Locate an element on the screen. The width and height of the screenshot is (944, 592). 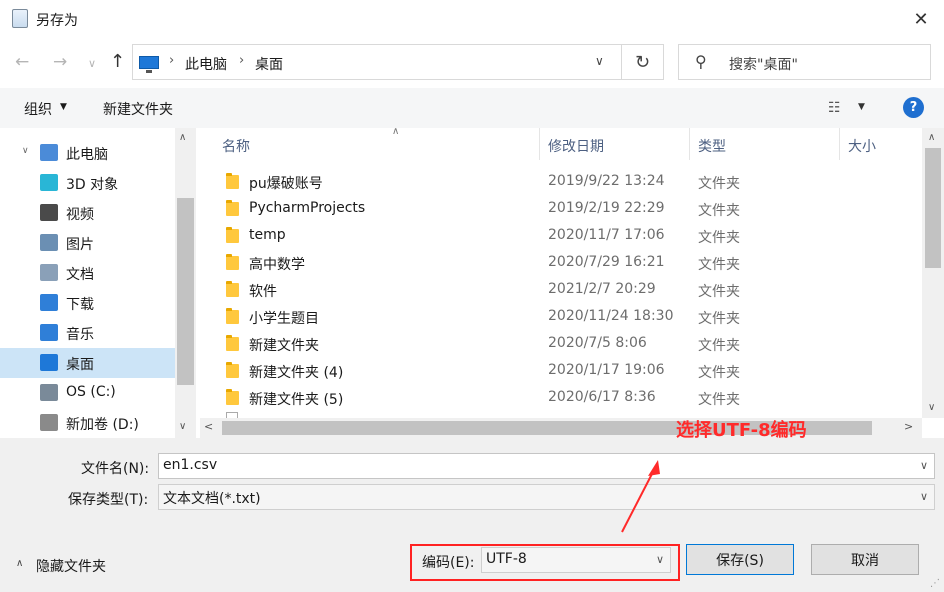
sidebar-item: 音乐 is located at coordinates (87, 333).